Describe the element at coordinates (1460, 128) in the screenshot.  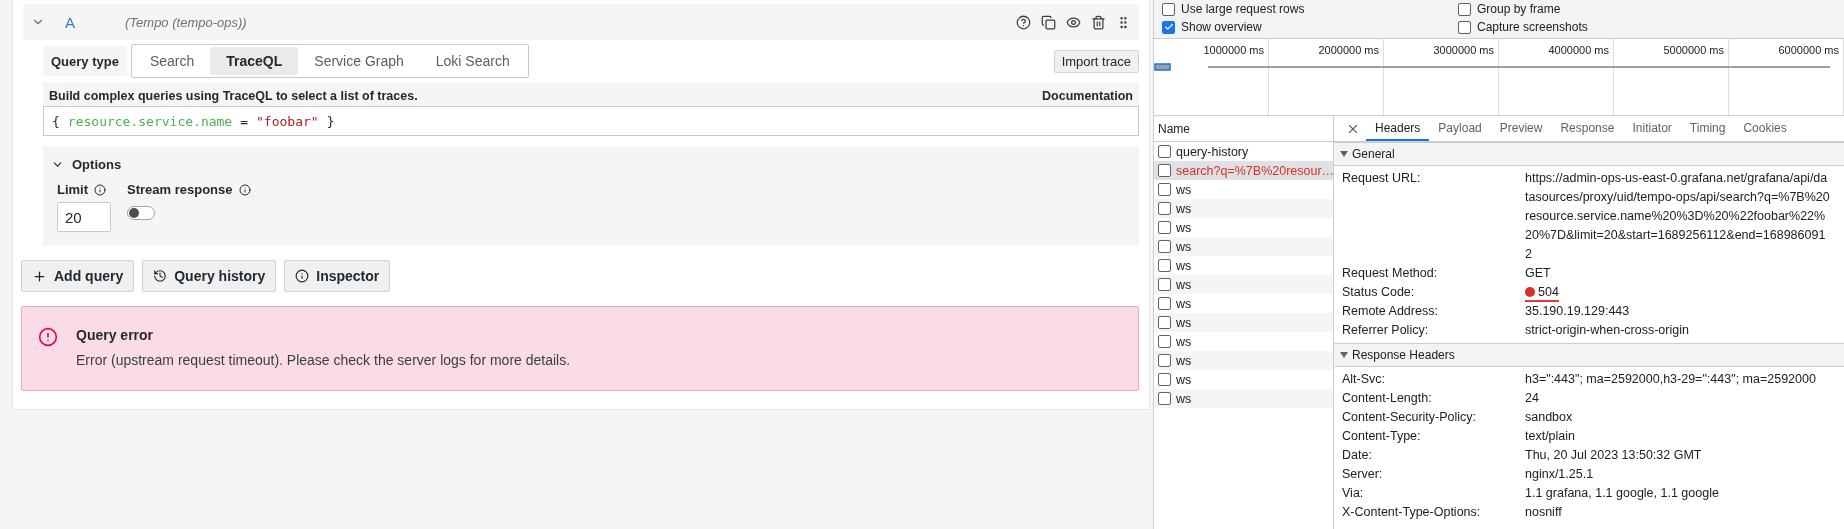
I see `panel-tab: Payload` at that location.